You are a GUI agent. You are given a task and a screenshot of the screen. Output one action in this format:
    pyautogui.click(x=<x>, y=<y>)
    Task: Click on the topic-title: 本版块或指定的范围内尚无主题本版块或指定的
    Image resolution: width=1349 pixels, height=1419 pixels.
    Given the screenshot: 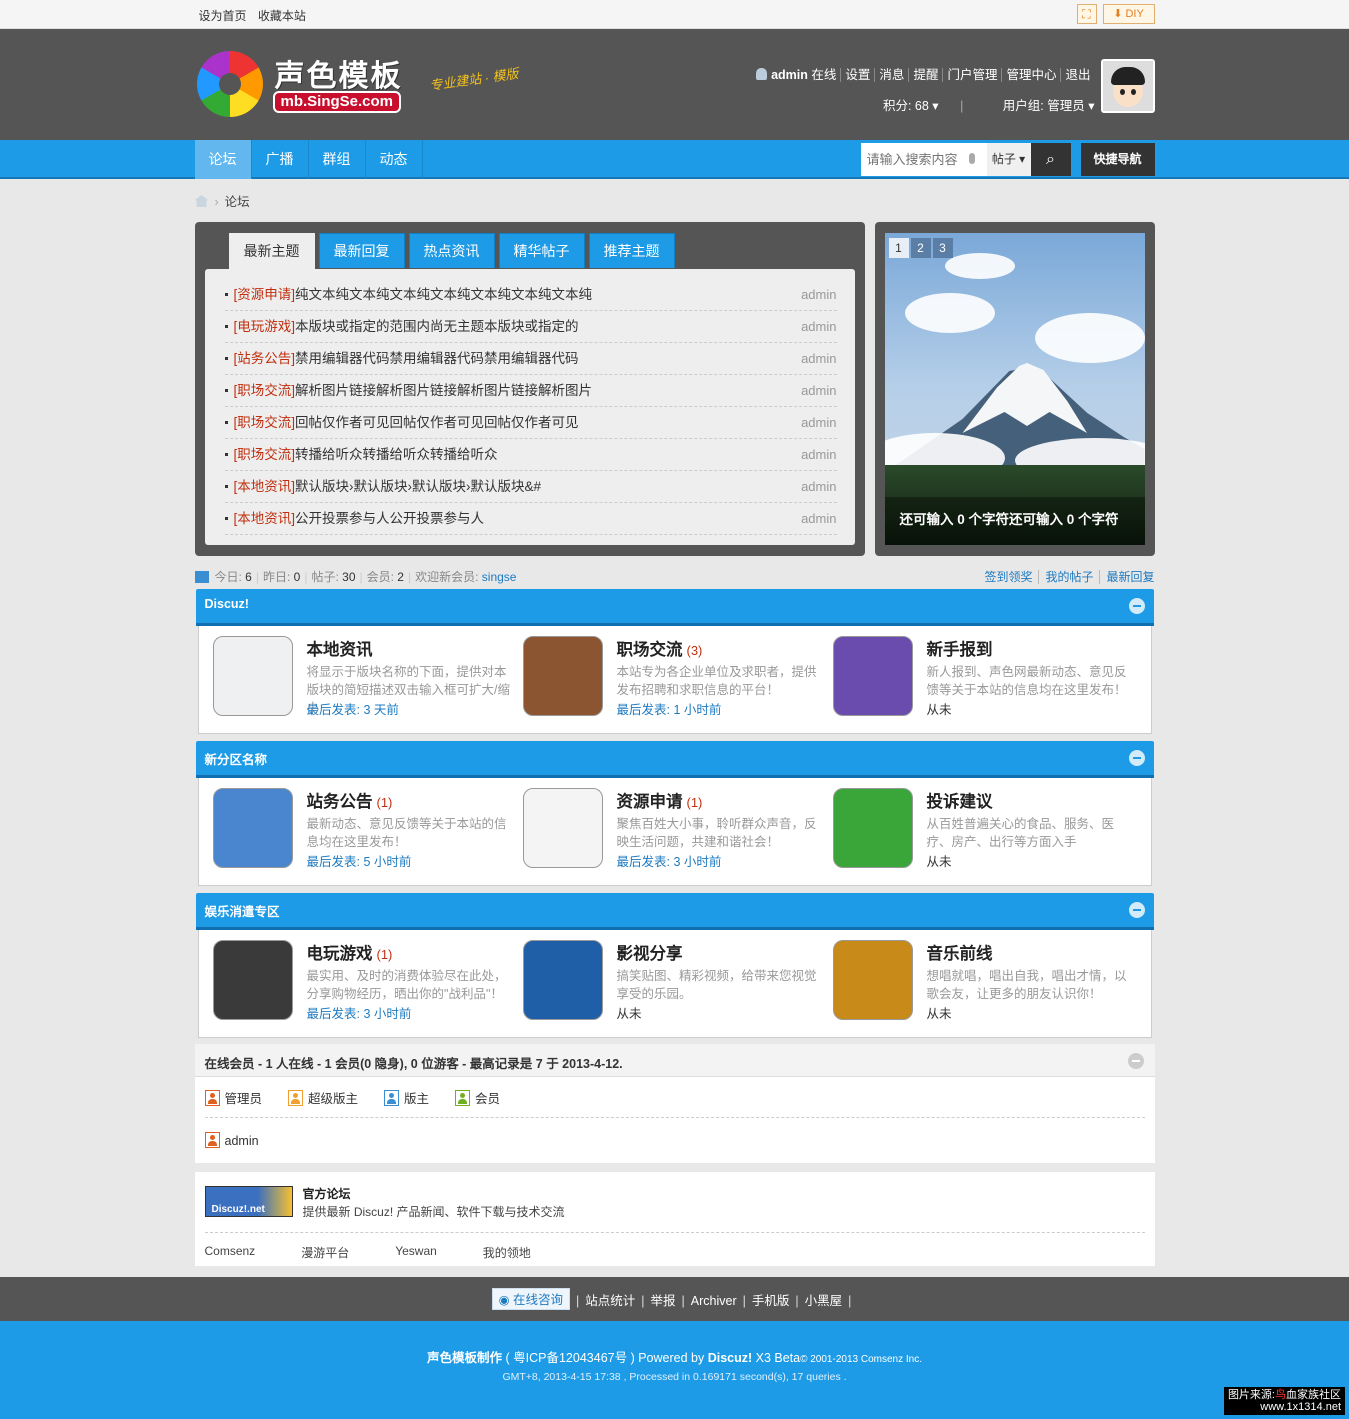 What is the action you would take?
    pyautogui.click(x=437, y=326)
    